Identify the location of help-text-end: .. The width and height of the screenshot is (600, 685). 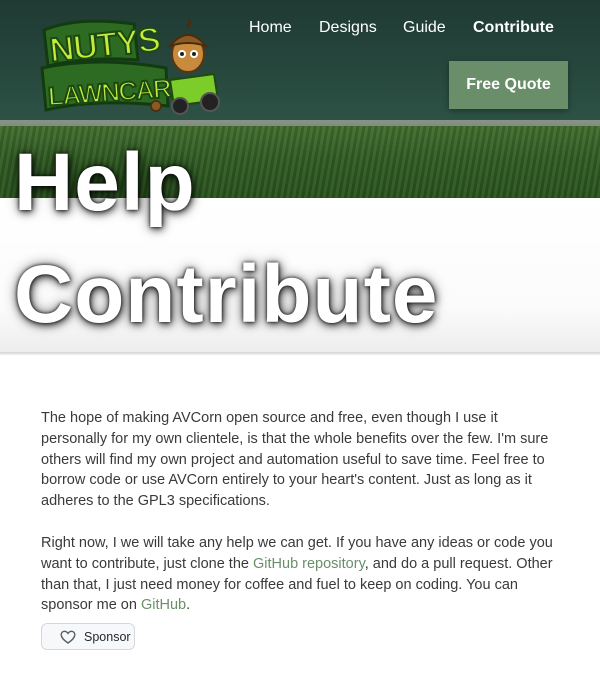
(188, 605).